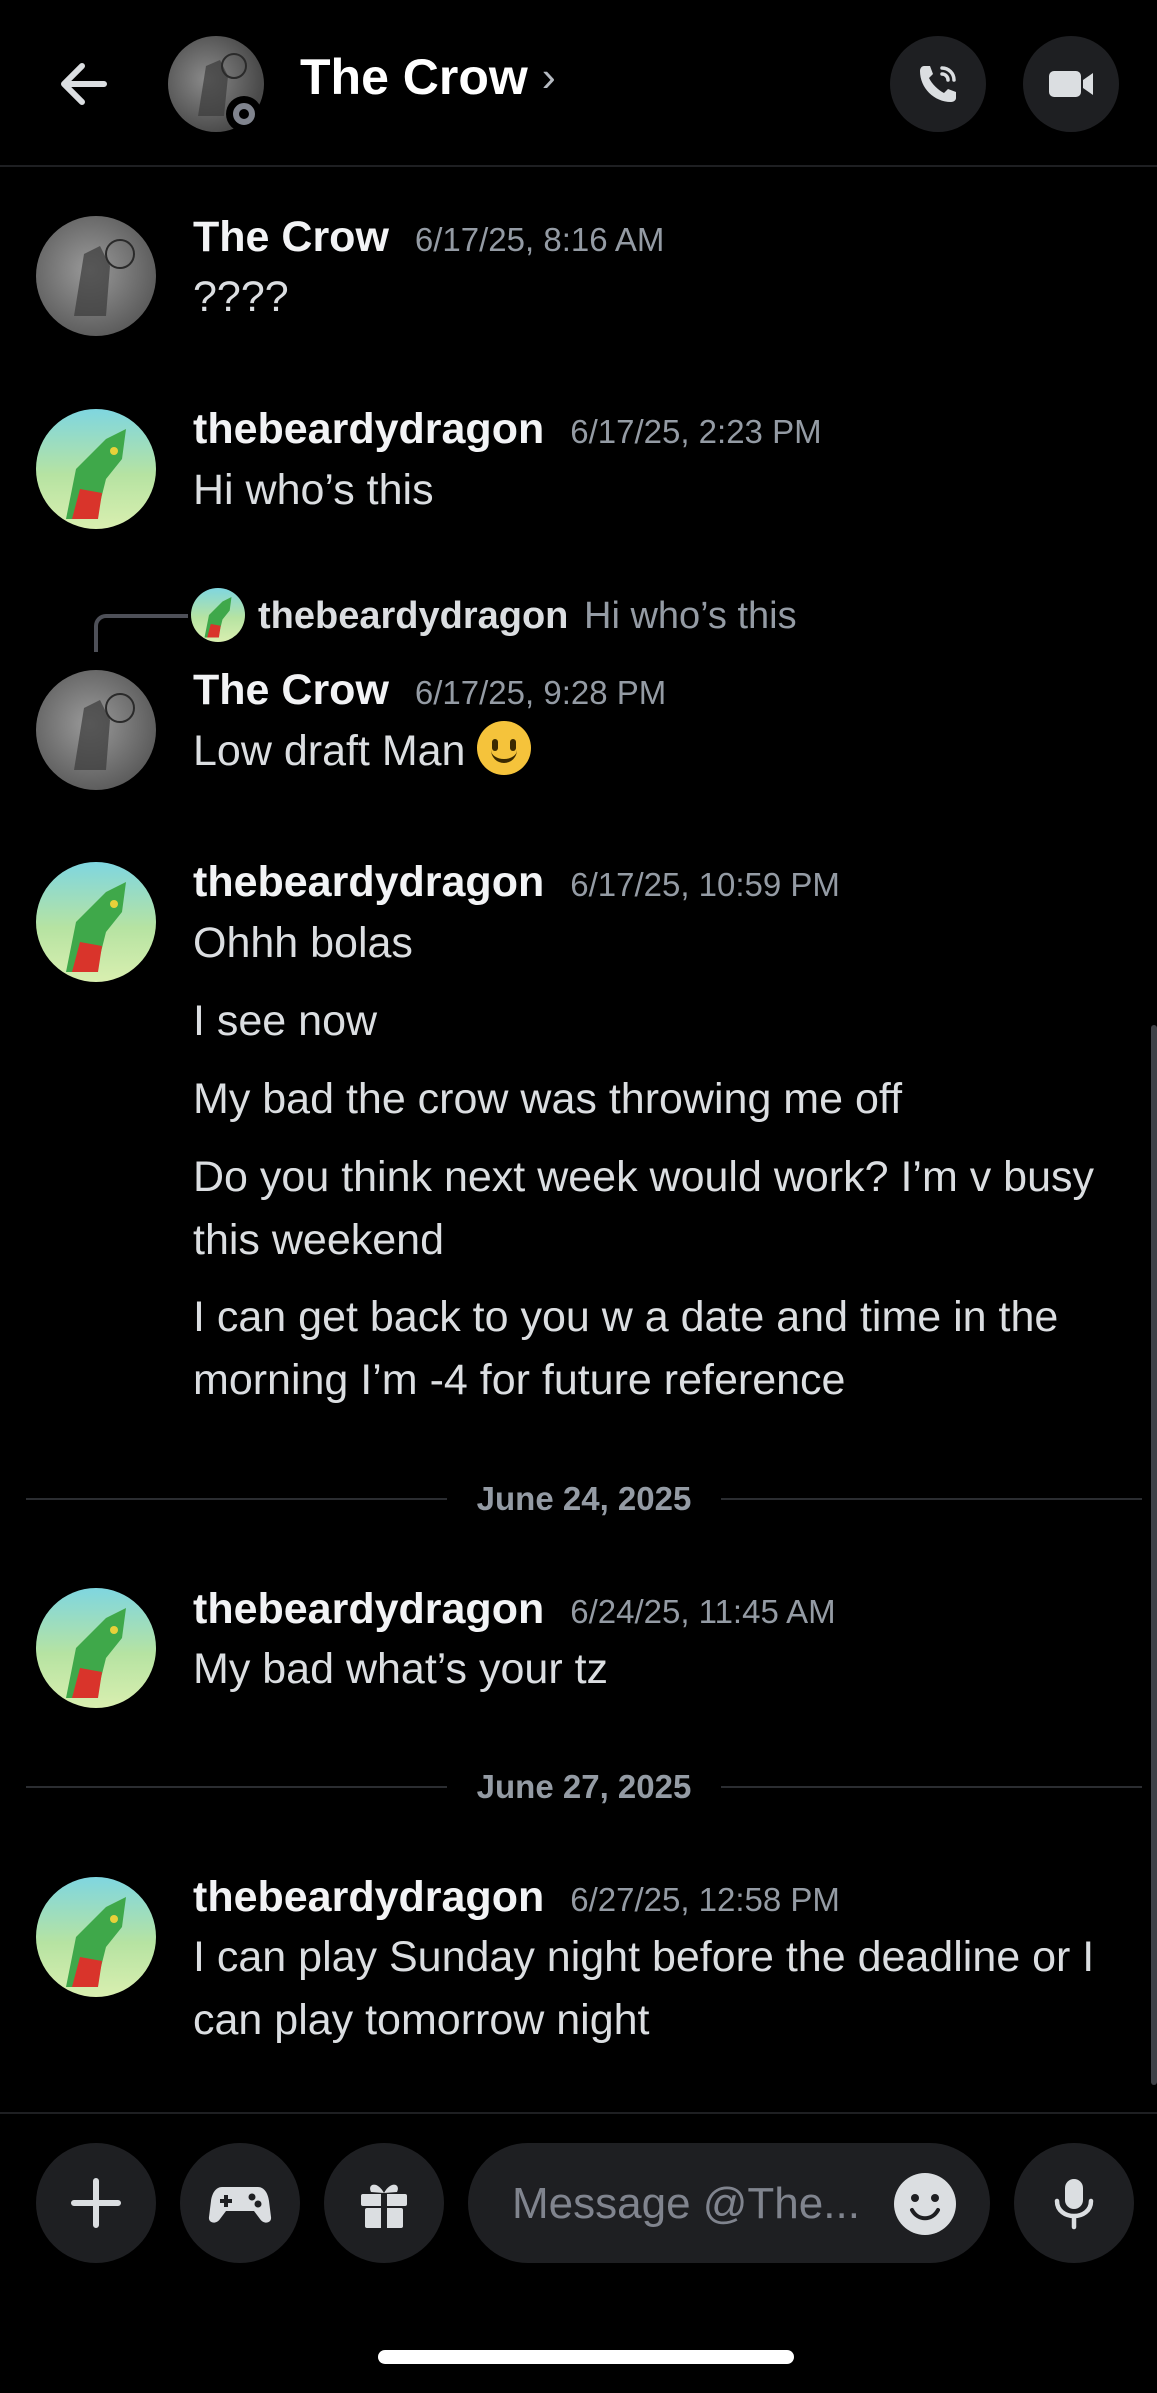 Image resolution: width=1157 pixels, height=2393 pixels. I want to click on message-timestamp: 6/17/25, 10:59 PM, so click(705, 884).